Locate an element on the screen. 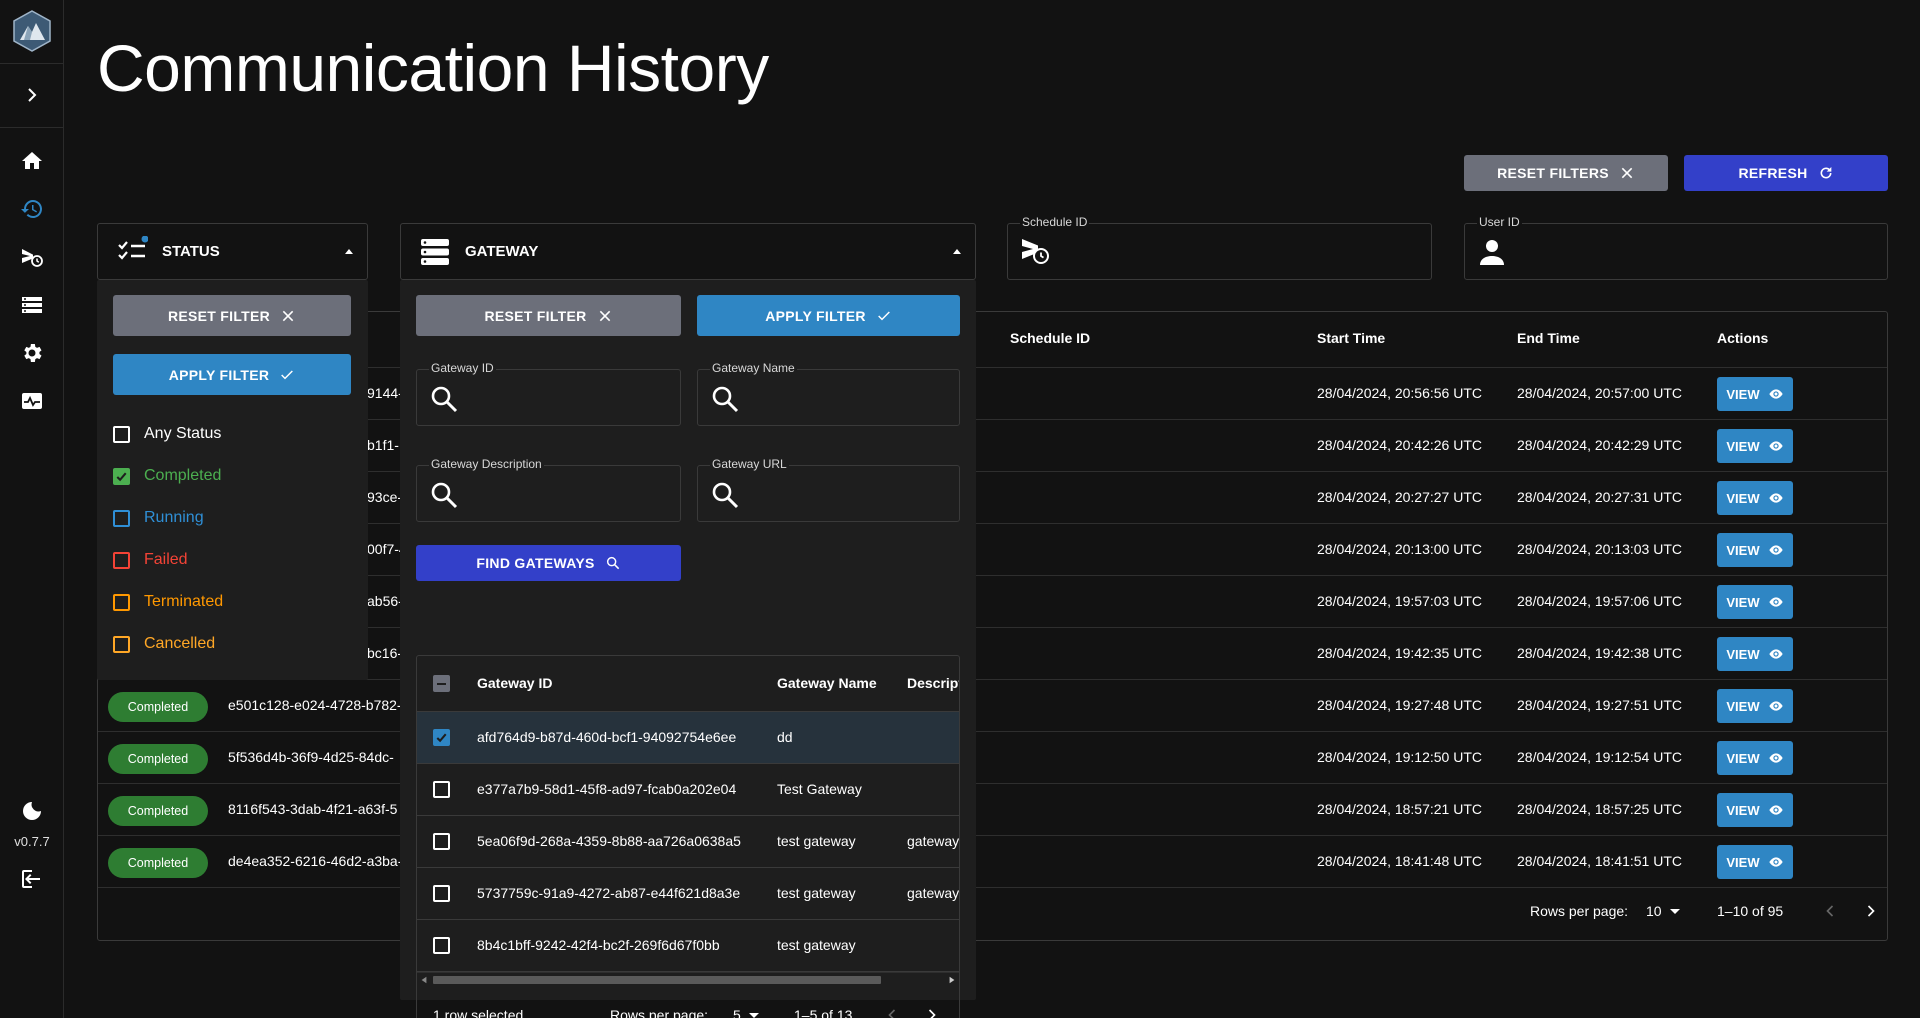  gw-next-page-button is located at coordinates (932, 1011).